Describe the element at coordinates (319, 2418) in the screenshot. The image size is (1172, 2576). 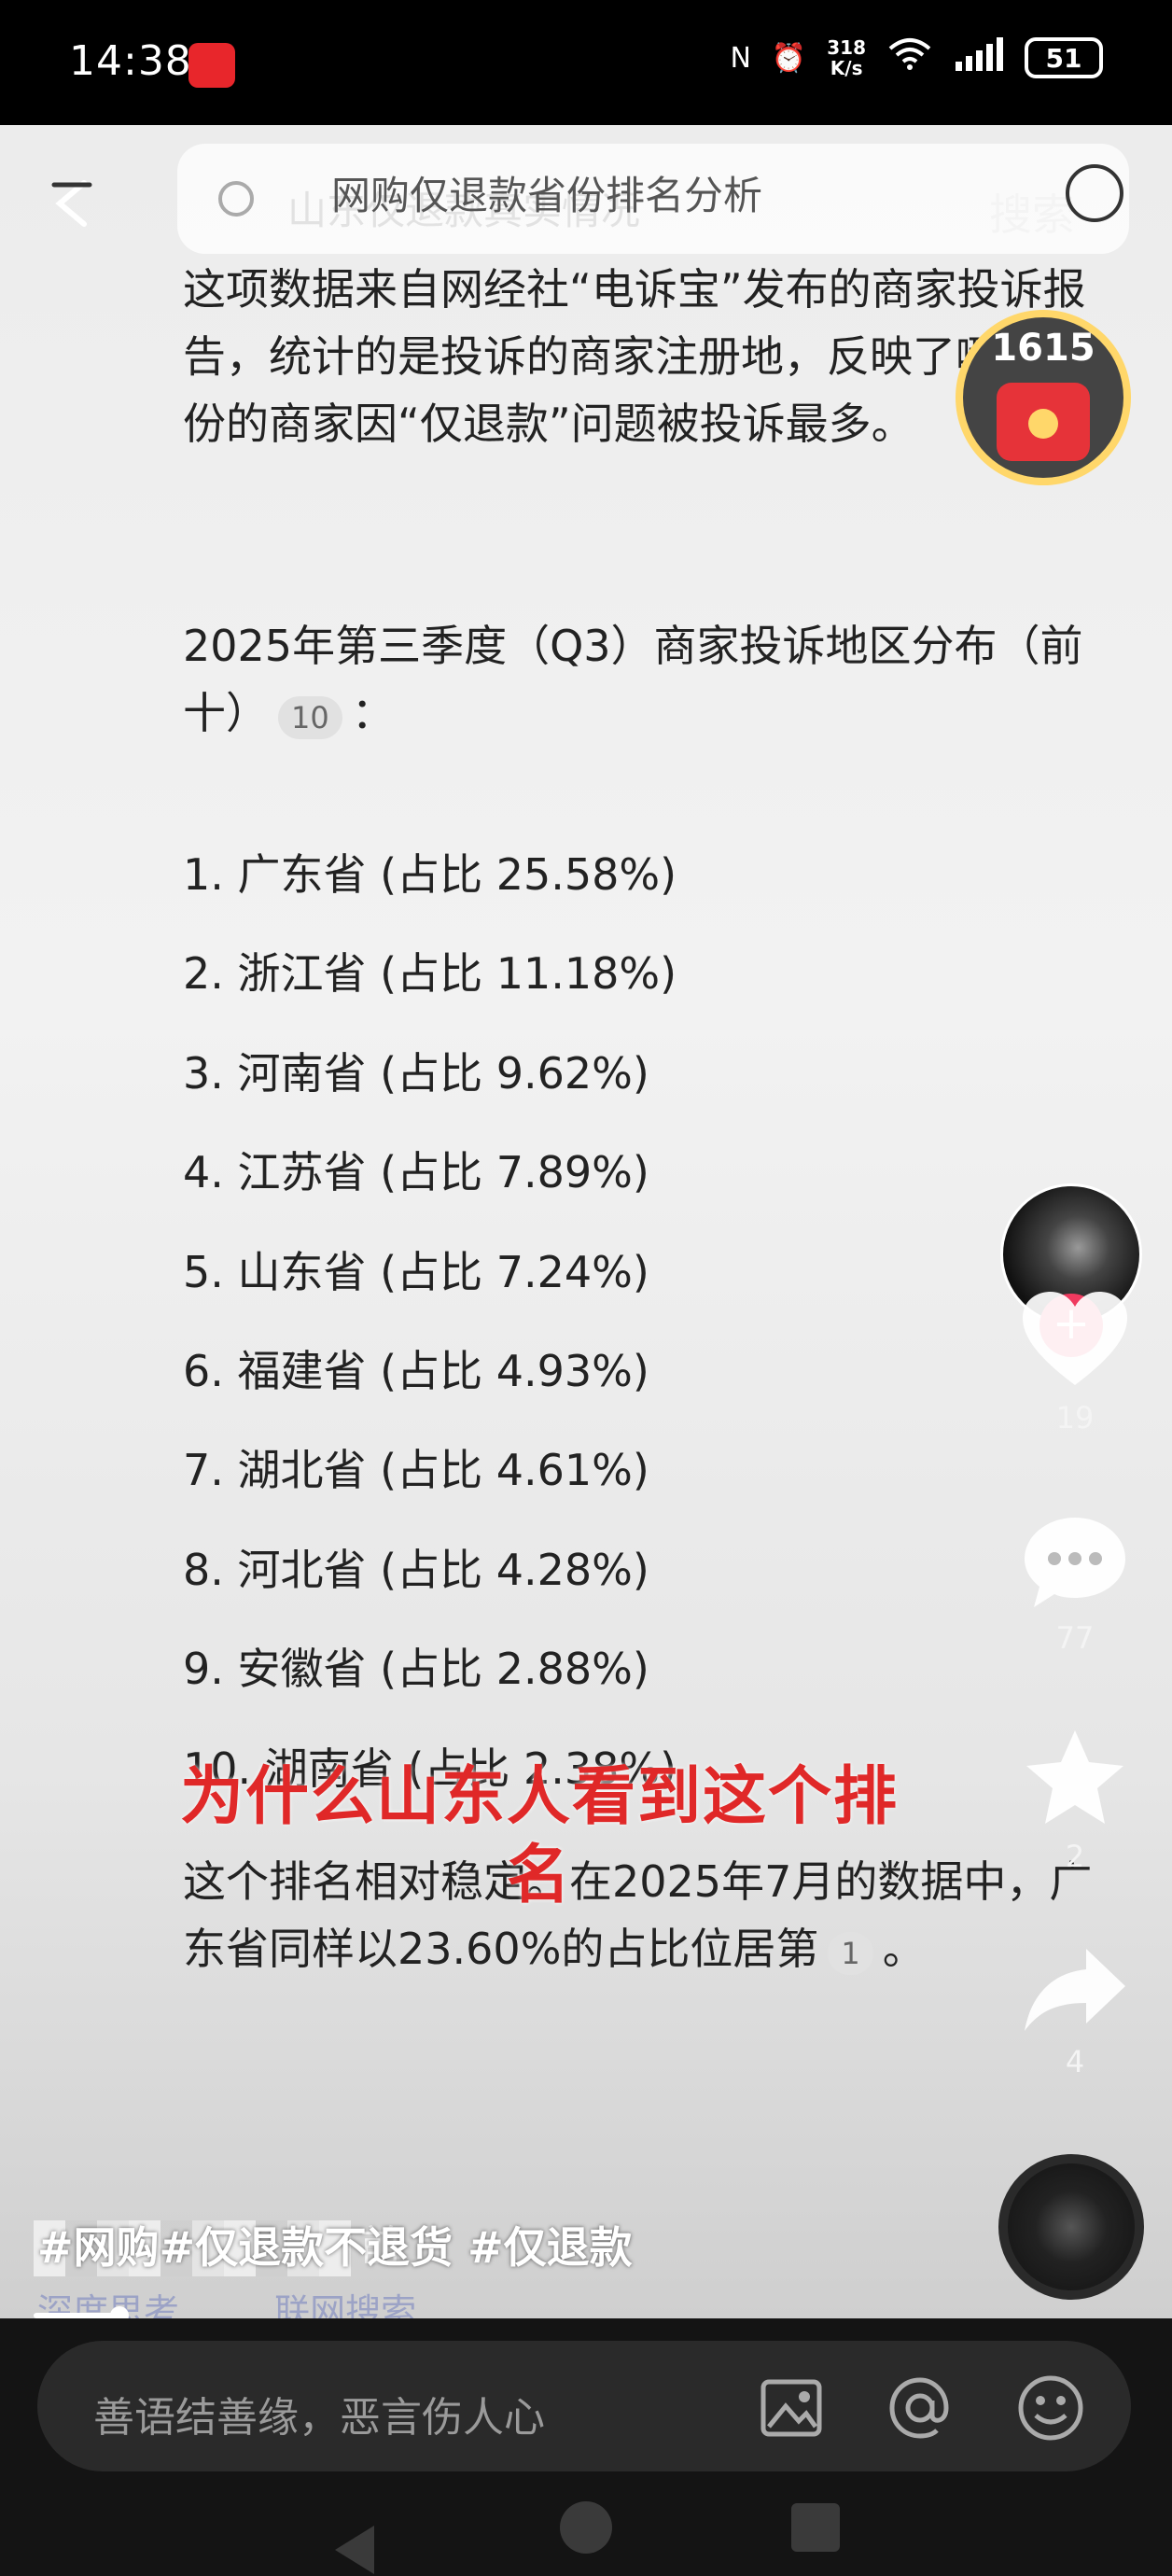
I see `comment-placeholder: 善语结善缘，恶言伤人心` at that location.